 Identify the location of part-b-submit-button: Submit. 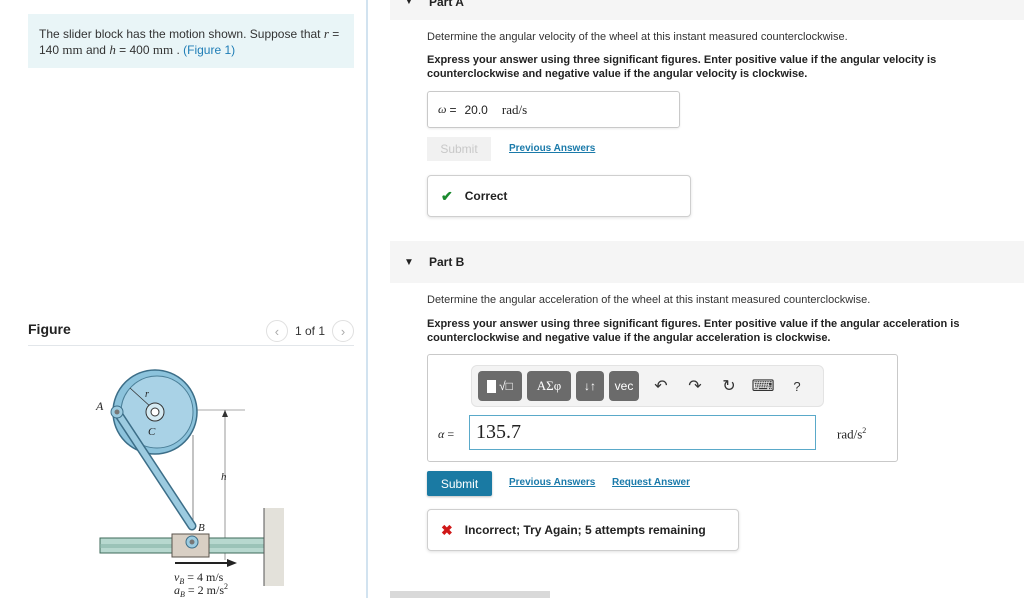
(459, 483).